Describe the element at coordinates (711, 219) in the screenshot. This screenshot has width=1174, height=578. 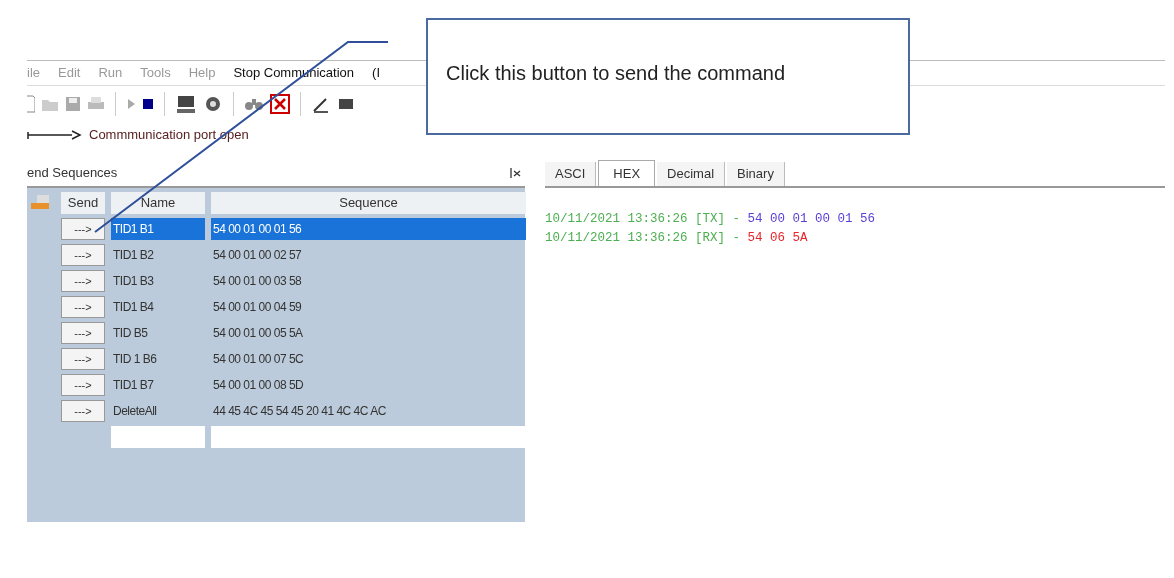
I see `log-line: 10/11/2021 13:36:26 [TX] - 54 00 01 00 01 56` at that location.